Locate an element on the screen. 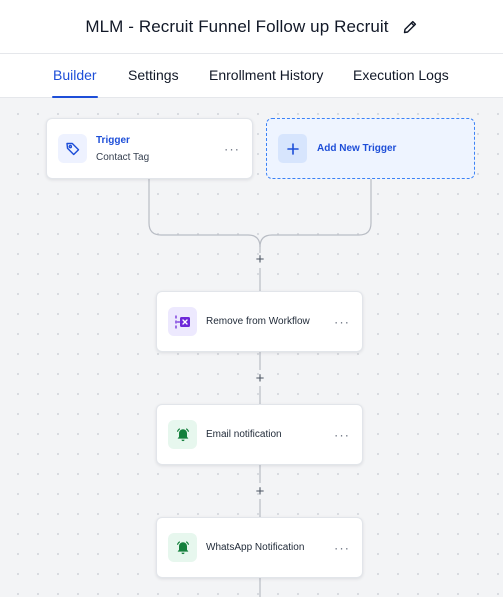  action-label: Email notification is located at coordinates (244, 434).